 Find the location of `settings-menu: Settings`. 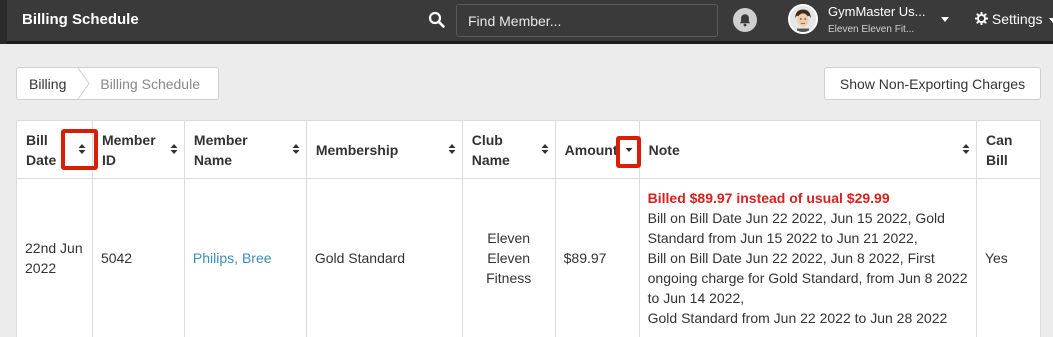

settings-menu: Settings is located at coordinates (1013, 19).